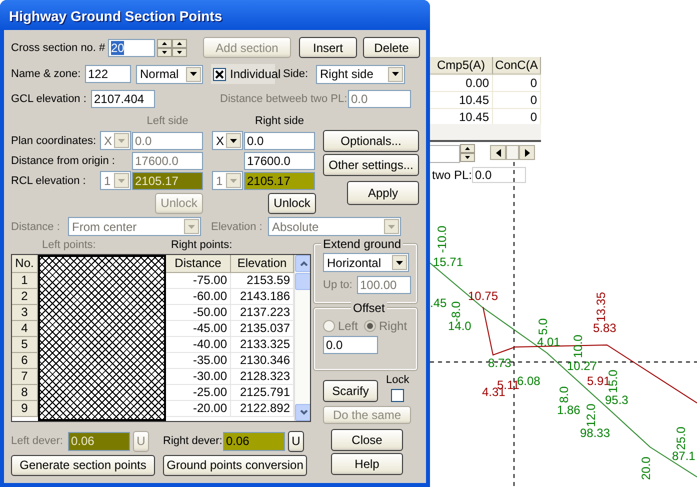  Describe the element at coordinates (499, 175) in the screenshot. I see `input-field: 0.0` at that location.